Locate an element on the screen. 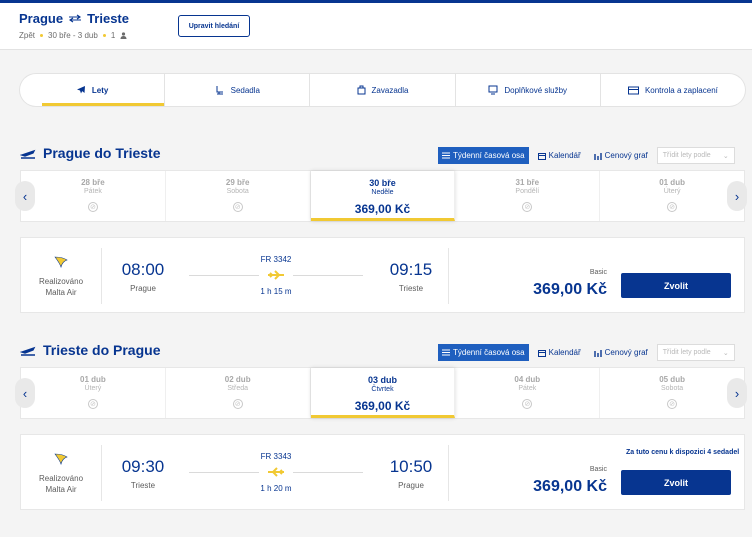  step-label: Zavazadla is located at coordinates (390, 90).